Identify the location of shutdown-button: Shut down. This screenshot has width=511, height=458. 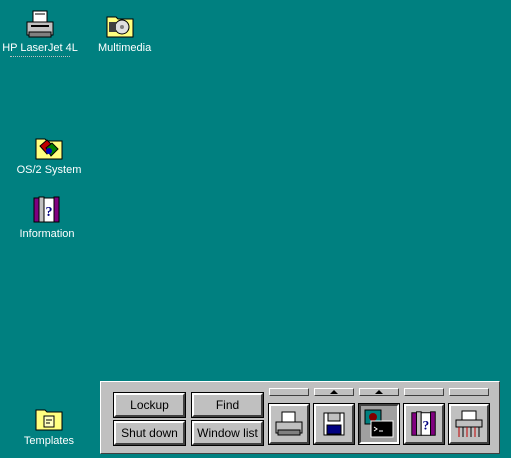
(149, 433).